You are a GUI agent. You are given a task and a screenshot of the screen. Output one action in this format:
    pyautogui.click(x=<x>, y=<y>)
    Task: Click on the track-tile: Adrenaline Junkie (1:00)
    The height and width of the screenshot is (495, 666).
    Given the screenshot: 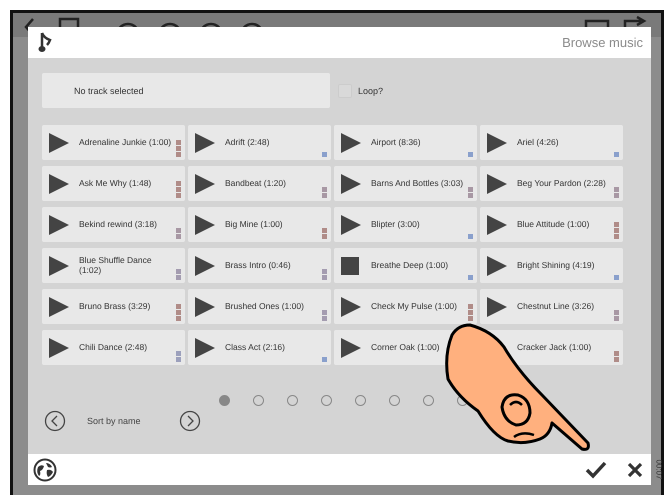 What is the action you would take?
    pyautogui.click(x=113, y=142)
    